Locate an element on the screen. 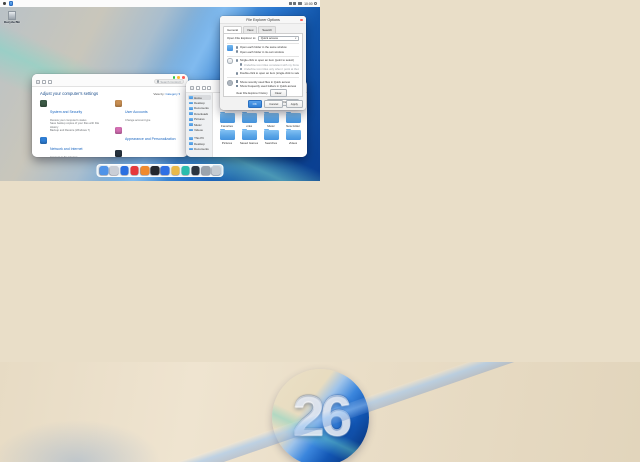 The height and width of the screenshot is (462, 640). close-button is located at coordinates (301, 20).